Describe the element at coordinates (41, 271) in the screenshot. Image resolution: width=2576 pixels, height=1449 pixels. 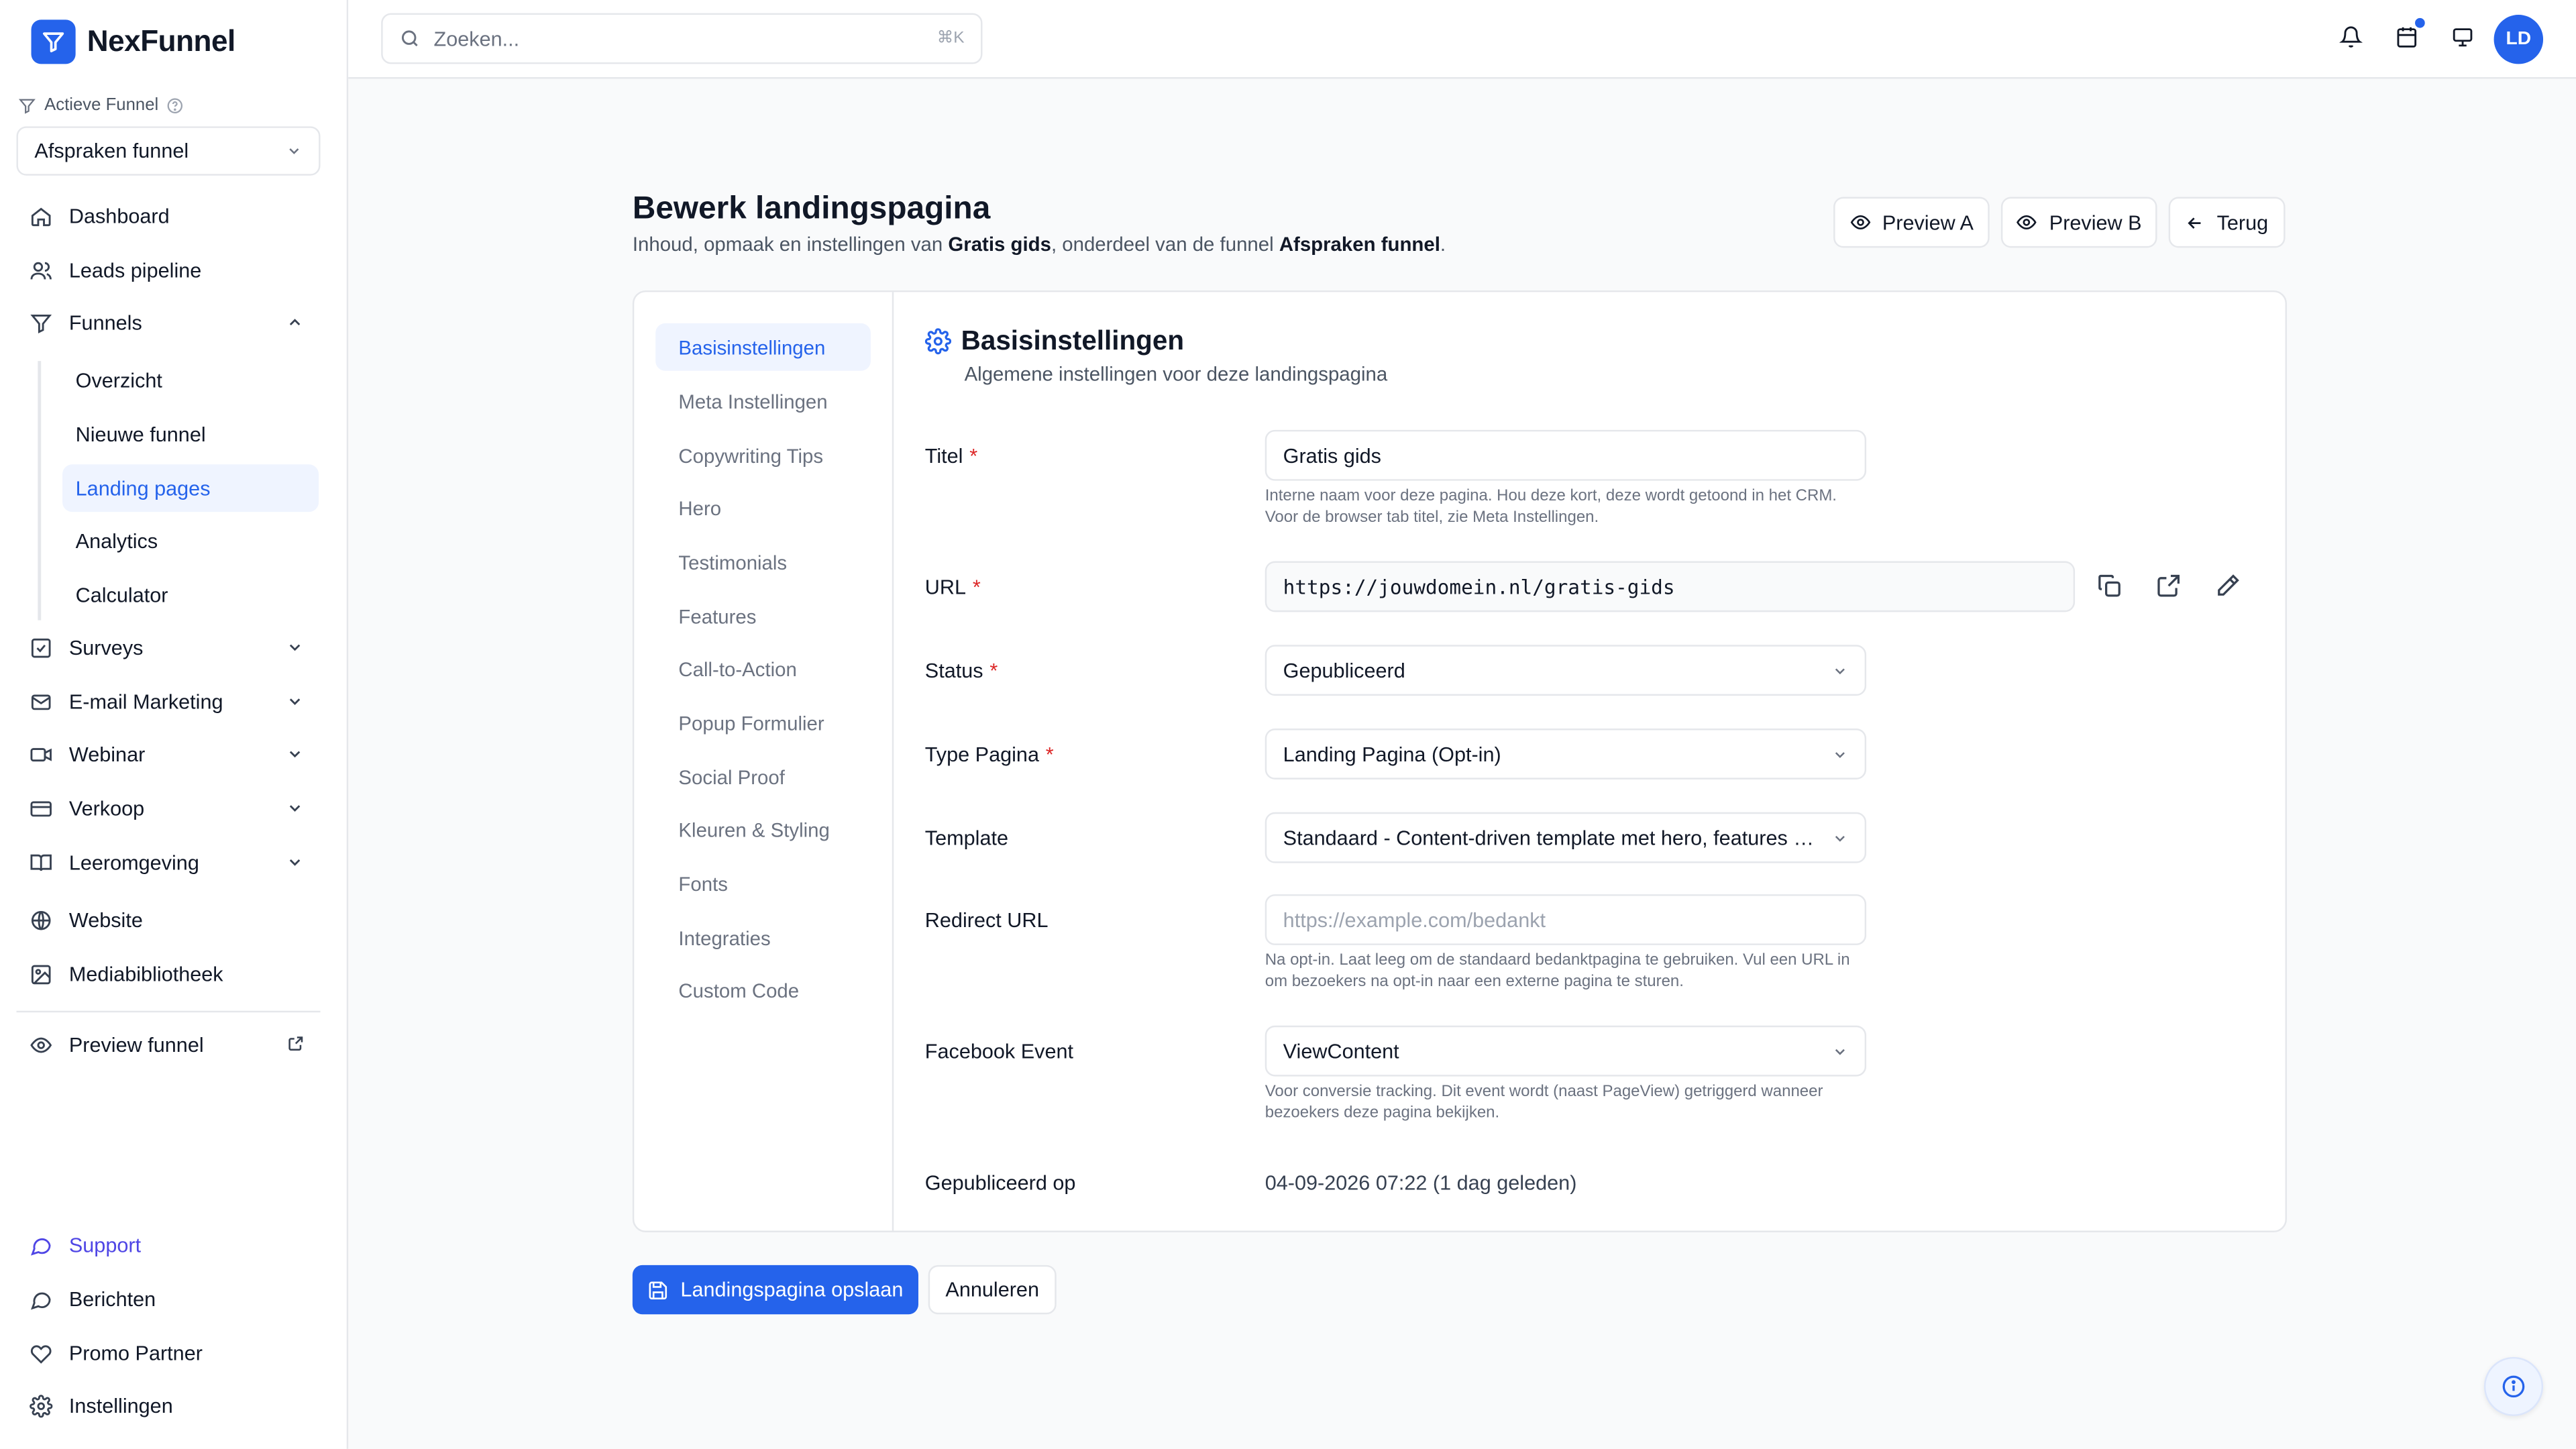
I see `users-icon` at that location.